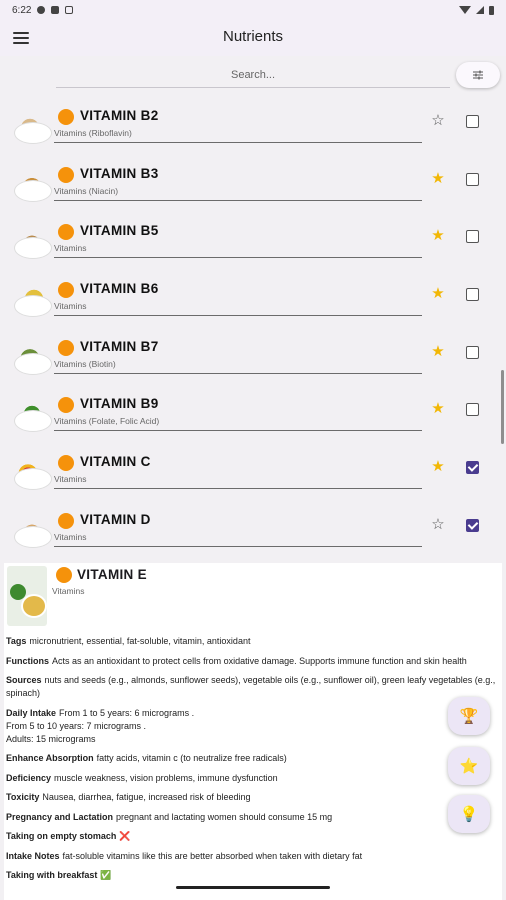 The width and height of the screenshot is (506, 900). Describe the element at coordinates (119, 289) in the screenshot. I see `nutrient-name: VITAMIN B6` at that location.